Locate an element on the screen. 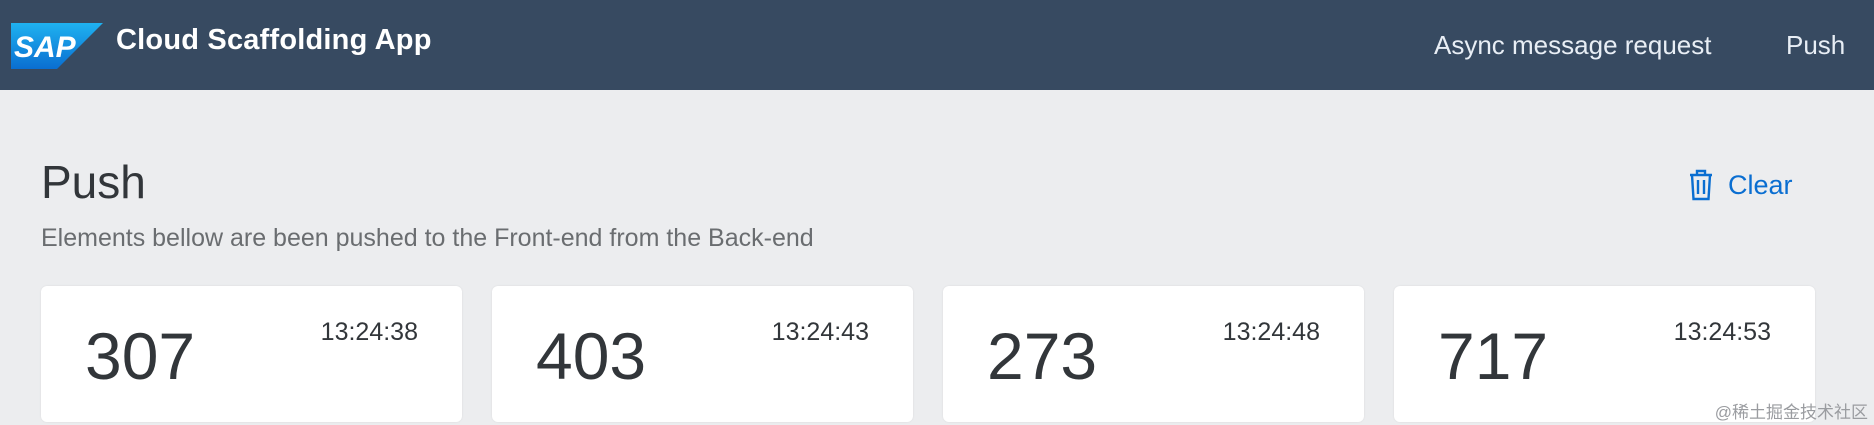 This screenshot has height=425, width=1874. watermark: @稀土掘金技术社区 is located at coordinates (1791, 412).